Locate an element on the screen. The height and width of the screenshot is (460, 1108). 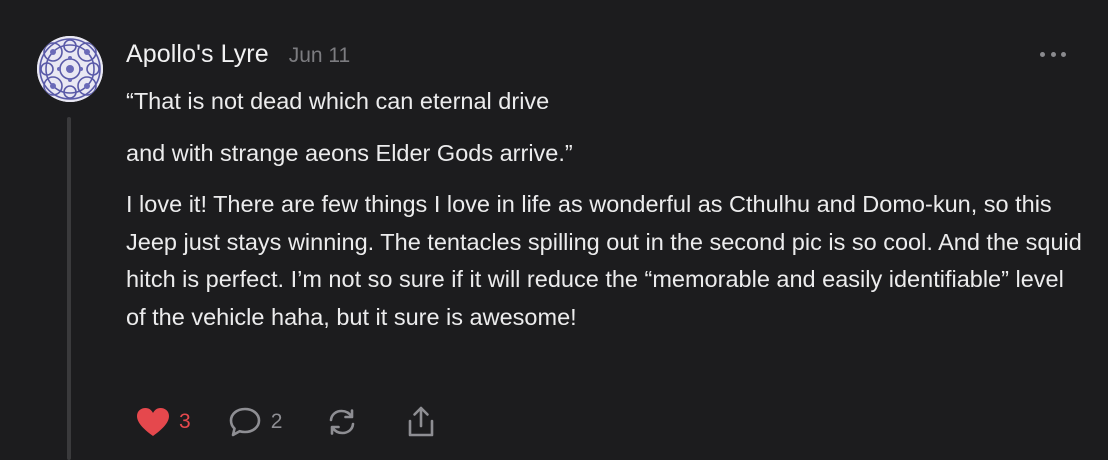
restack-button is located at coordinates (342, 422).